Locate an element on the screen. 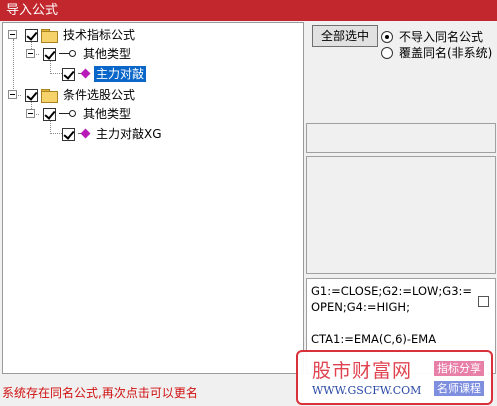  tree-node-screening-formulas: 条件选股公式 is located at coordinates (81, 95).